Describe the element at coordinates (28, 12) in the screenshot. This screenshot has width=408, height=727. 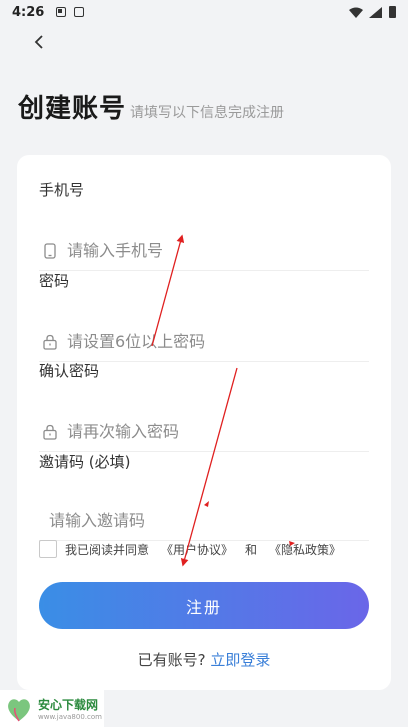
I see `status-time: 4:26` at that location.